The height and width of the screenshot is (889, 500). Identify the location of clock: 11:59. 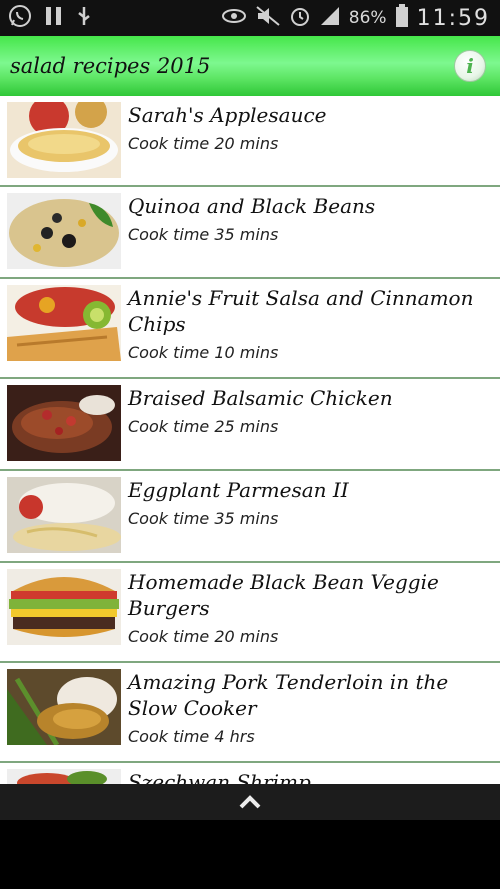
(453, 18).